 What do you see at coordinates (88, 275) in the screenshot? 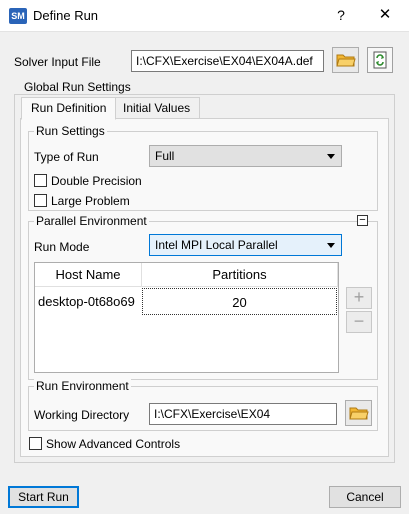
I see `column-header-host-name: Host Name` at bounding box center [88, 275].